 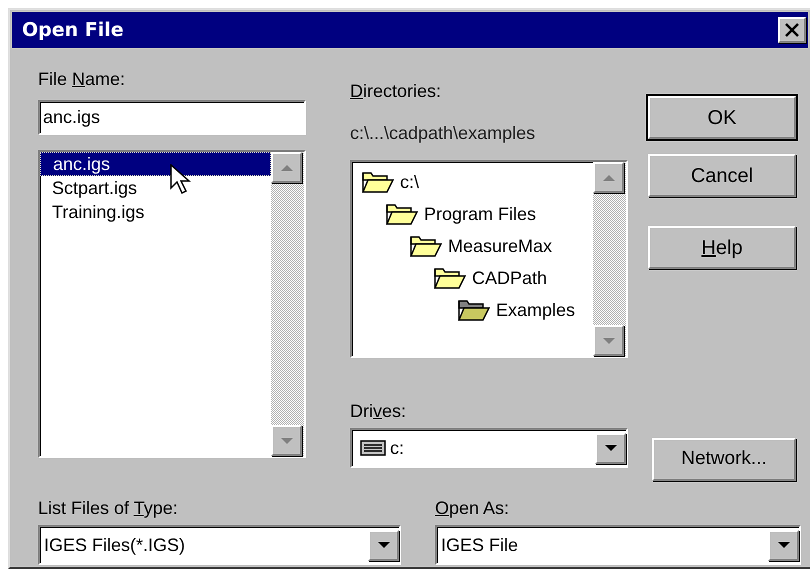 What do you see at coordinates (525, 310) in the screenshot?
I see `directory-item: Examples` at bounding box center [525, 310].